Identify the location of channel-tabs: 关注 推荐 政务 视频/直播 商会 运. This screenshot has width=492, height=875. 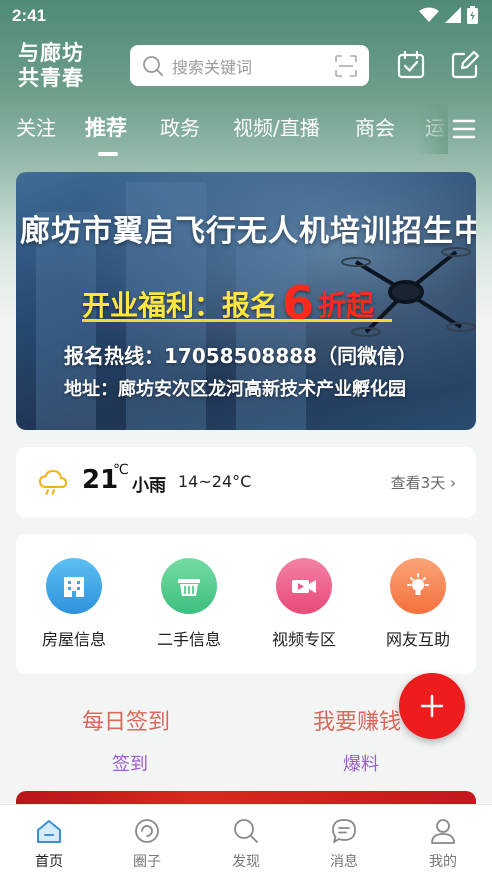
(246, 132).